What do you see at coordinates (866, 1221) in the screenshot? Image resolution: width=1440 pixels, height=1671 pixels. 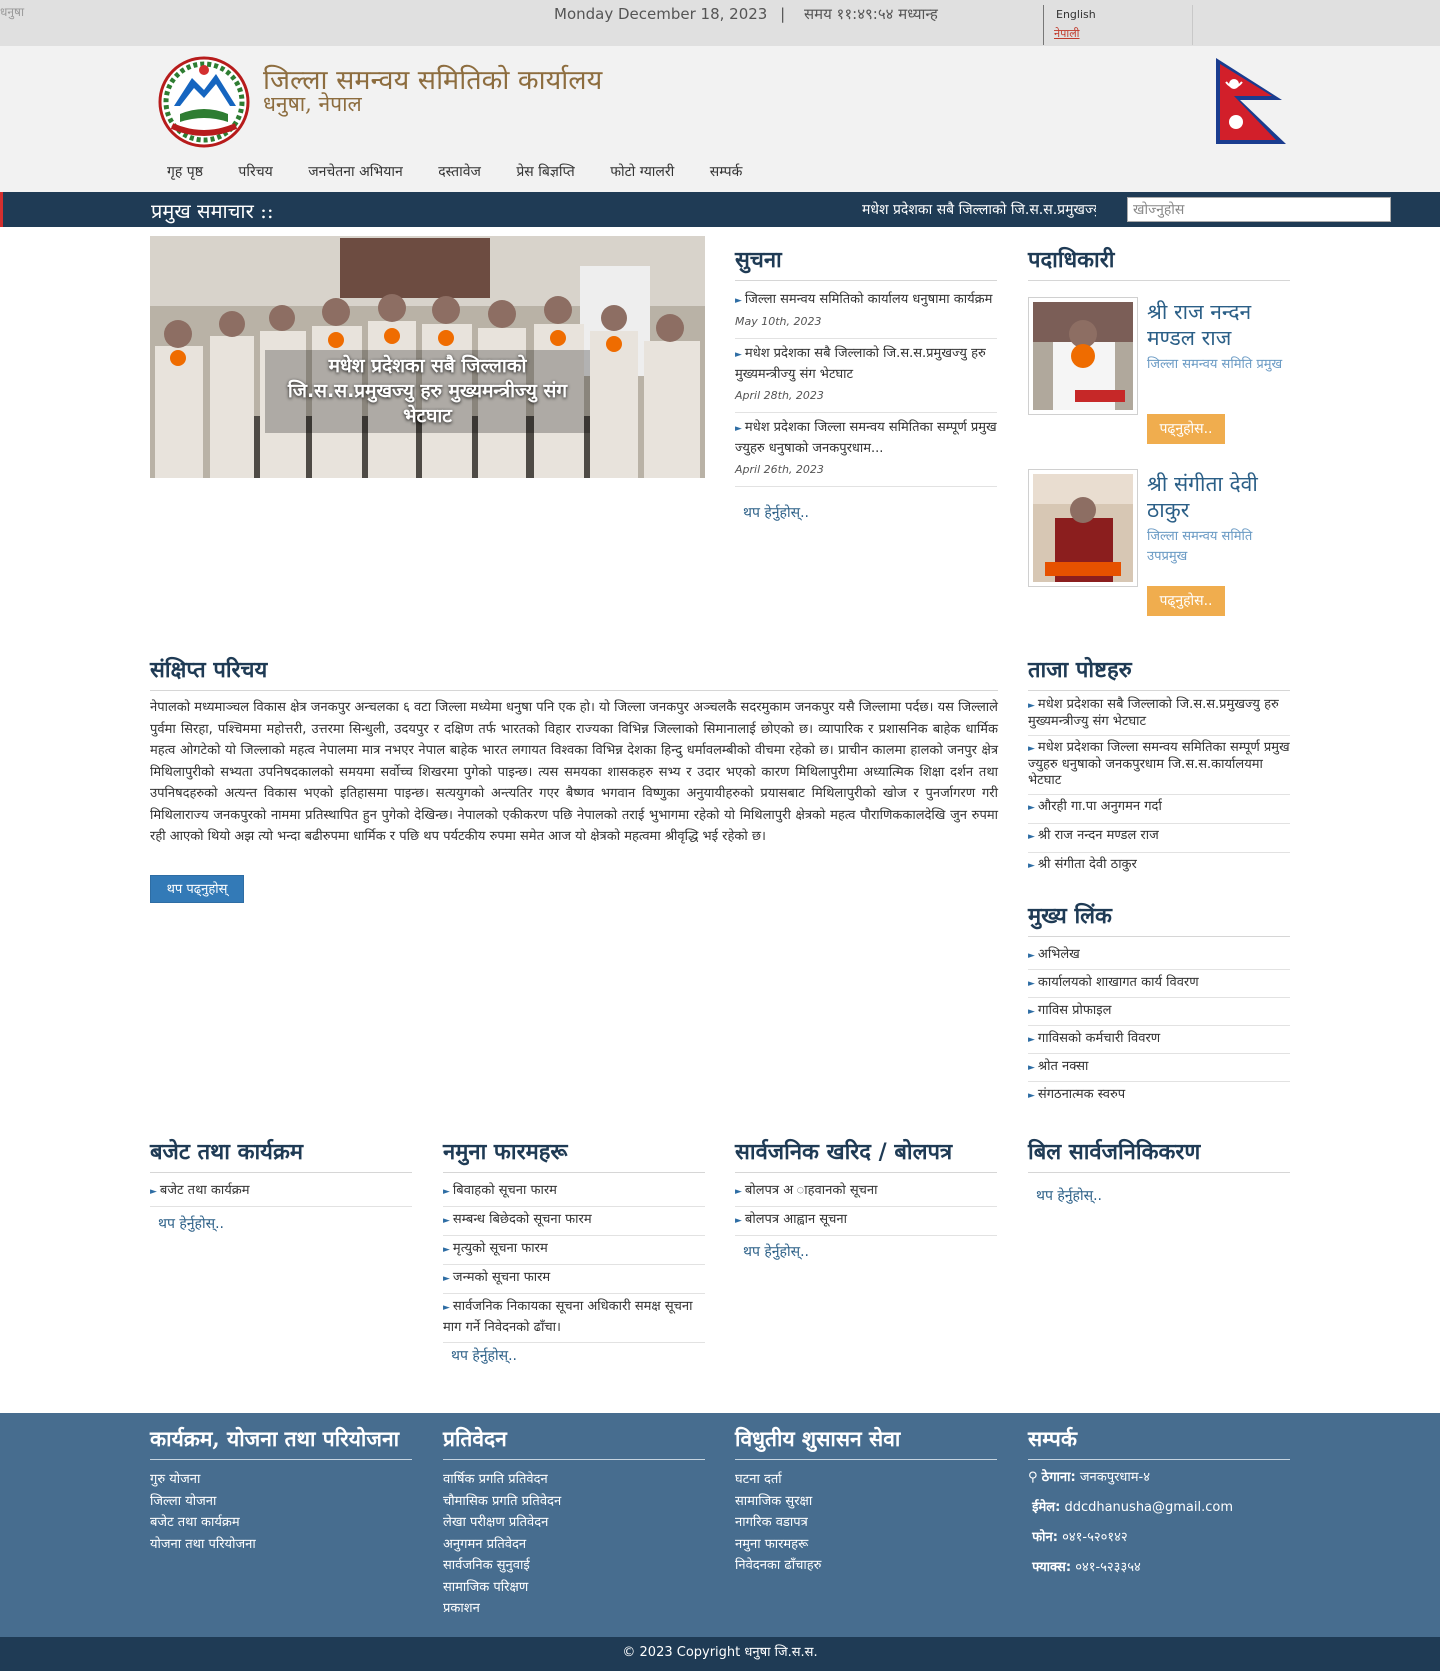 I see `list-item: ► बोलपत्र आह्वान सूचना` at bounding box center [866, 1221].